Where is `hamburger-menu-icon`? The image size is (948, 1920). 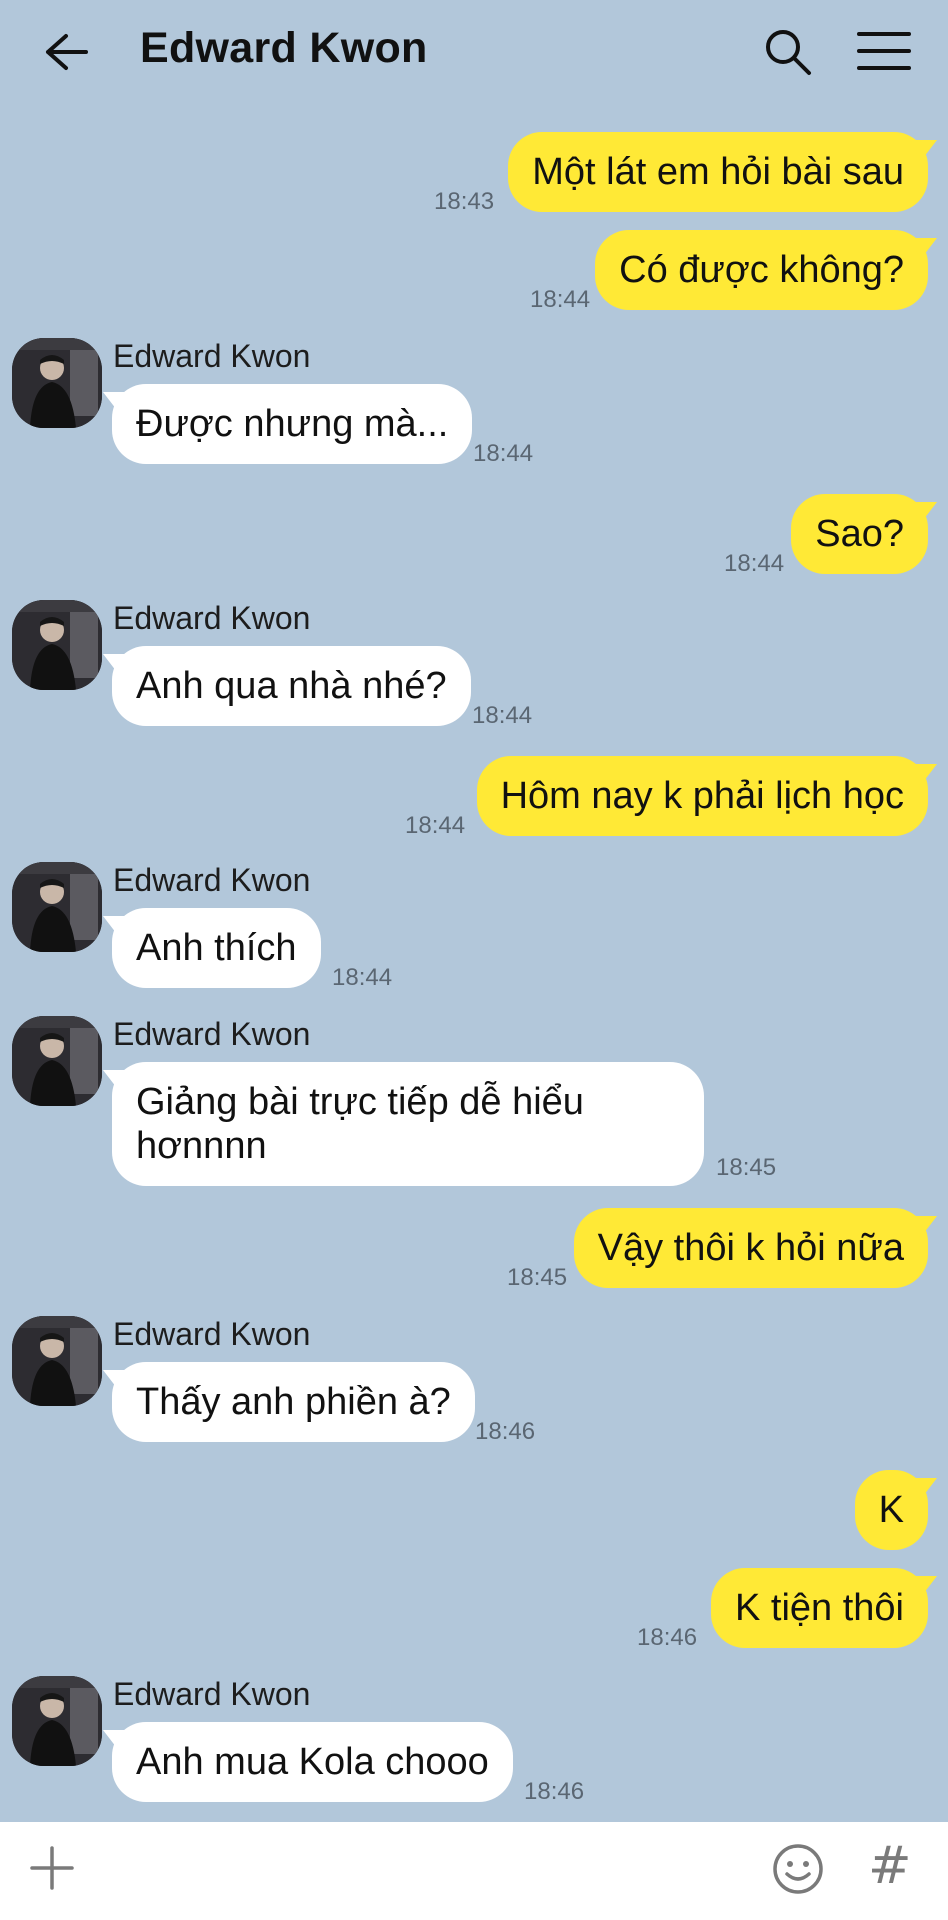
hamburger-menu-icon is located at coordinates (884, 51).